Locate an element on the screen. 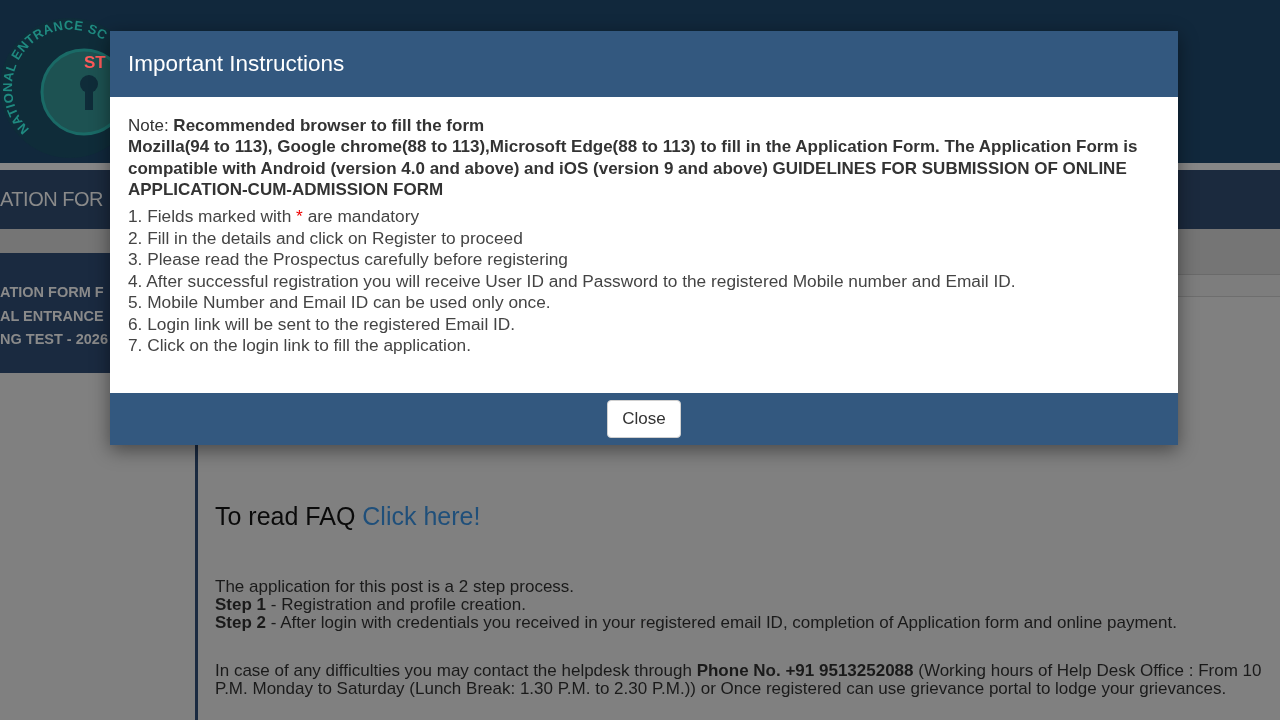 Image resolution: width=1280 pixels, height=720 pixels. process-text: The application for this post is a 2 step process. is located at coordinates (395, 587).